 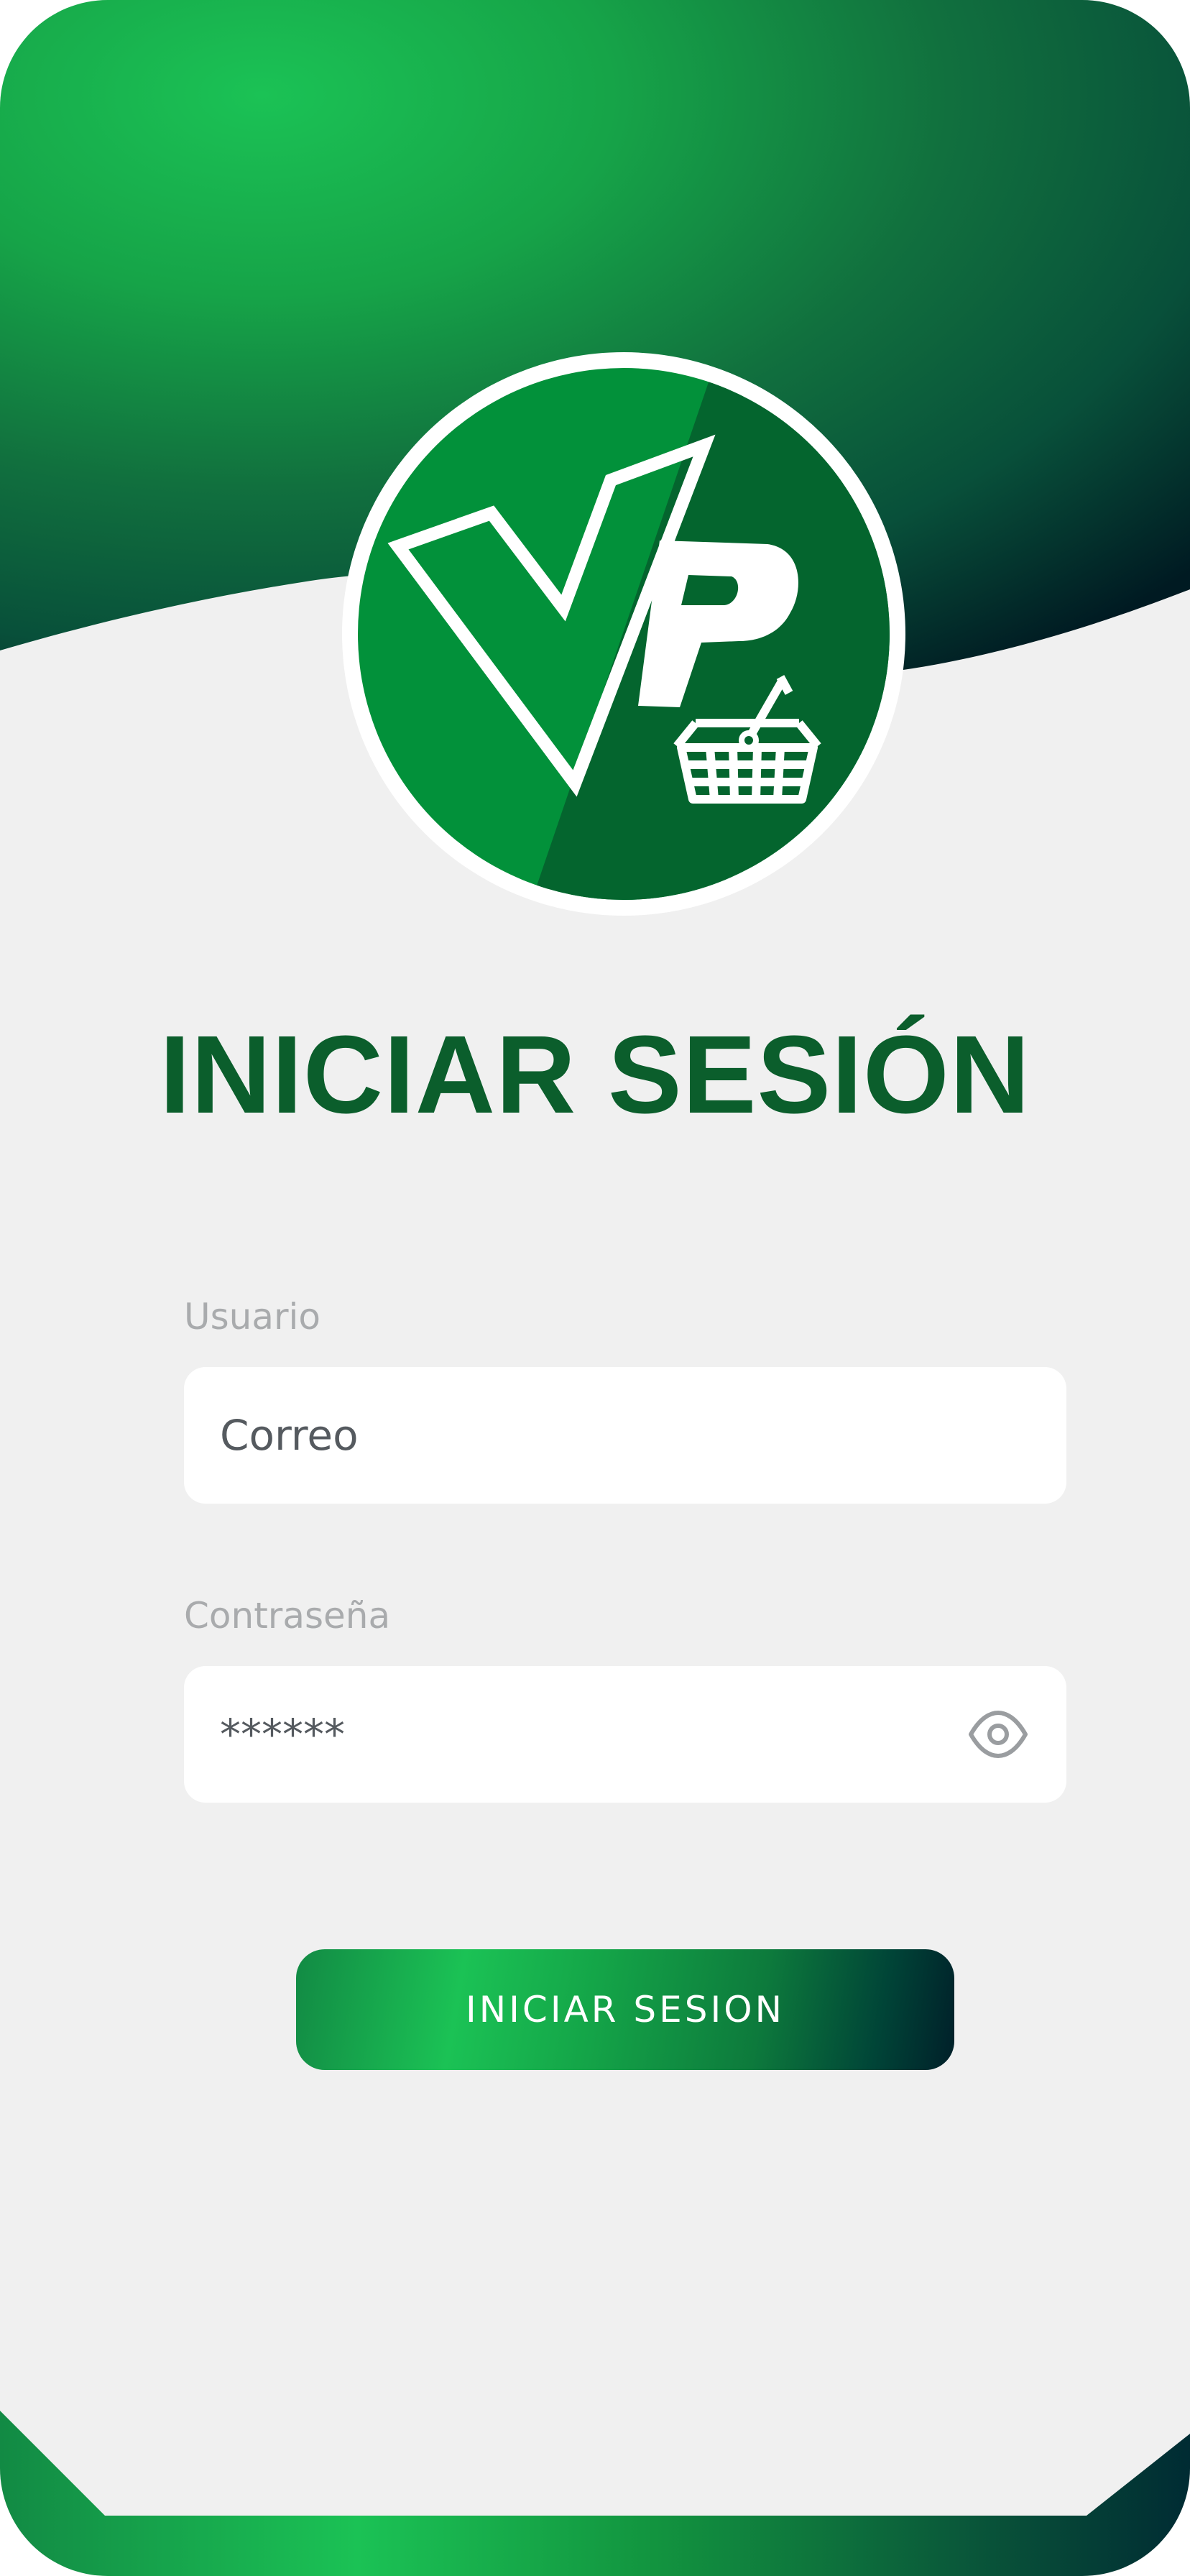 I want to click on password-label: Contraseña, so click(x=287, y=1616).